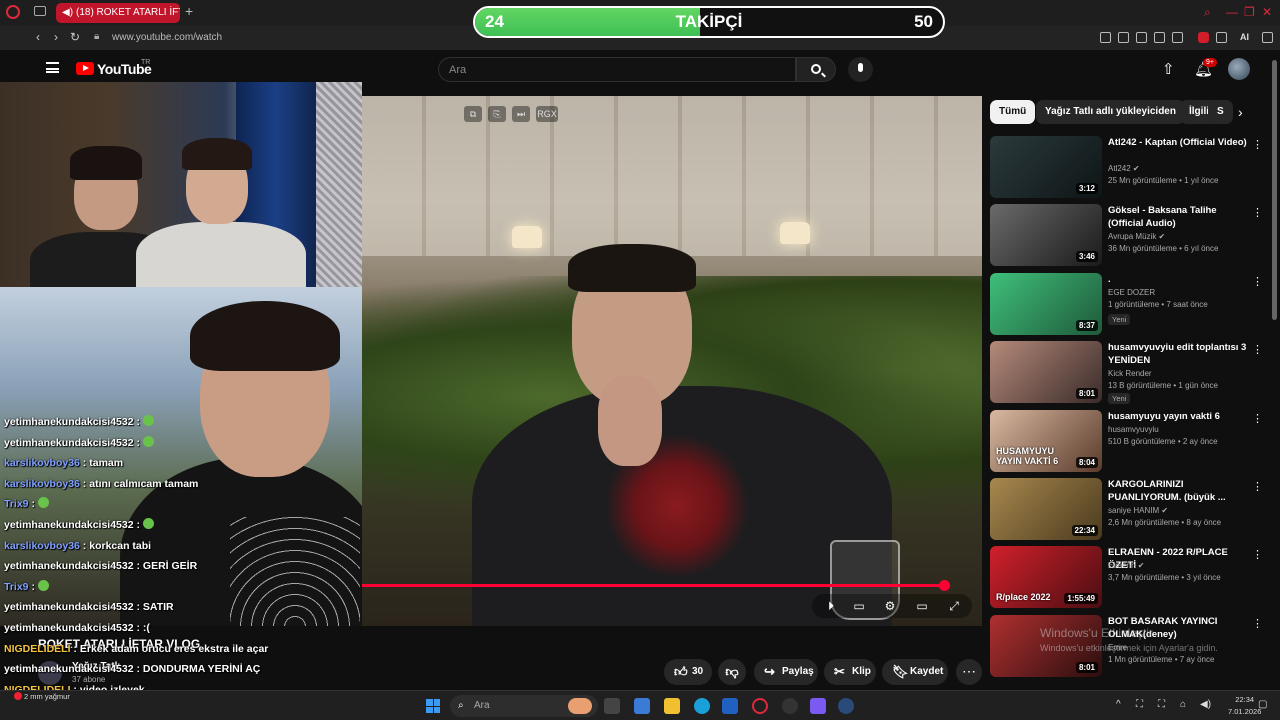 This screenshot has width=1280, height=720. What do you see at coordinates (67, 13) in the screenshot?
I see `speaker-icon: ◀)` at bounding box center [67, 13].